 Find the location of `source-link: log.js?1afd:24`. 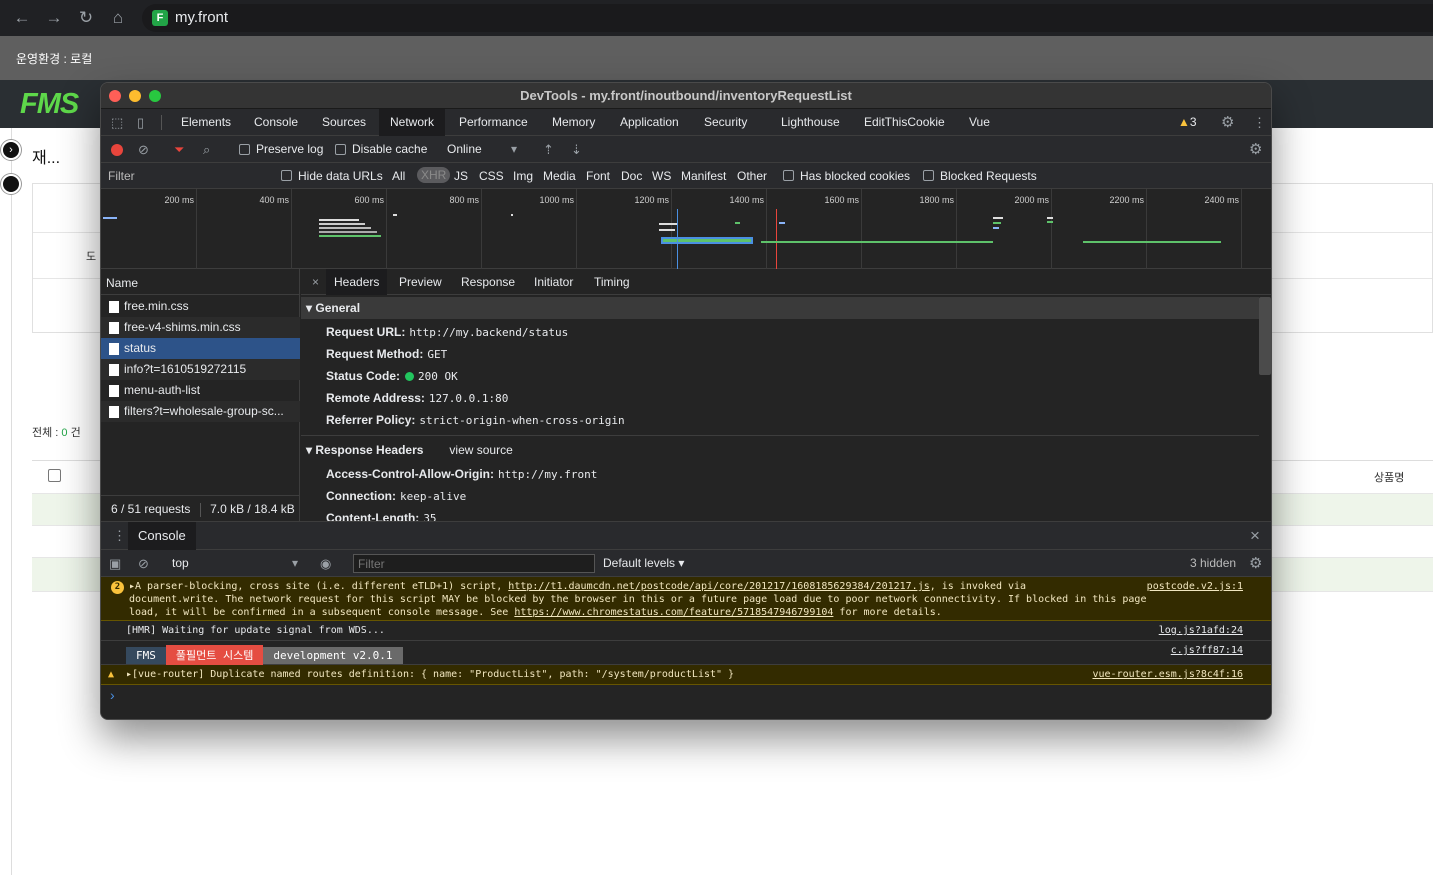

source-link: log.js?1afd:24 is located at coordinates (1201, 631).